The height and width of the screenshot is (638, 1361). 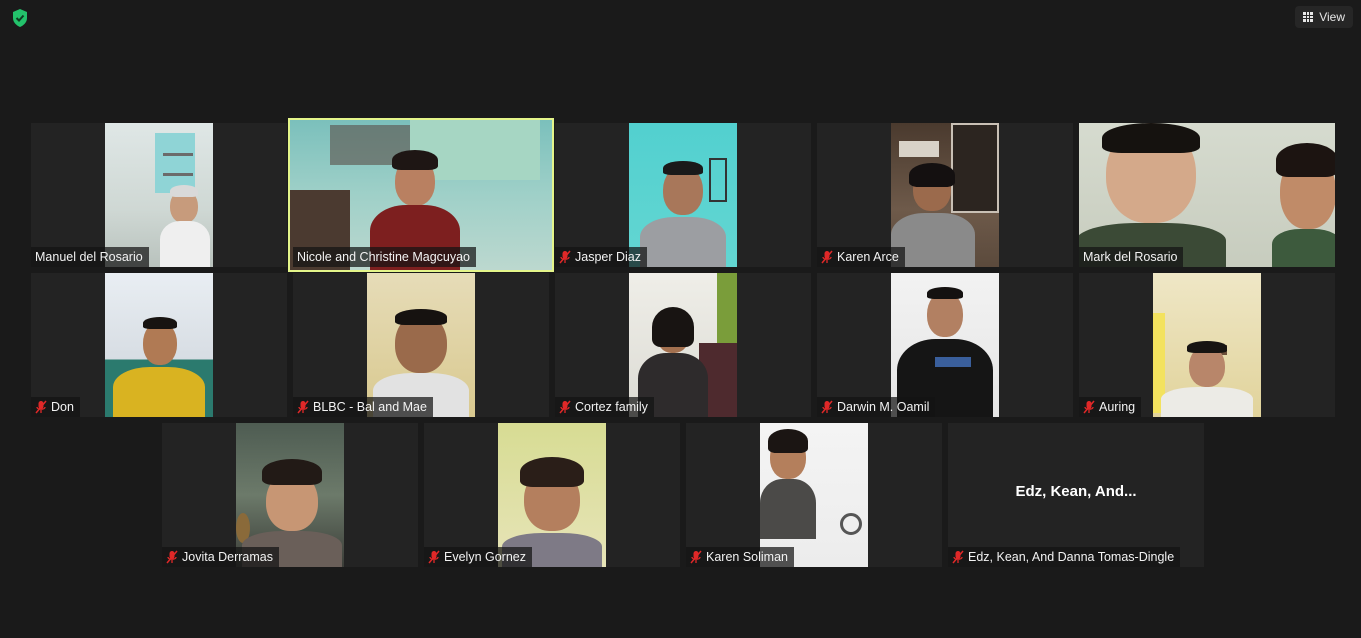 I want to click on participant-name-tag: Karen Soliman, so click(x=740, y=557).